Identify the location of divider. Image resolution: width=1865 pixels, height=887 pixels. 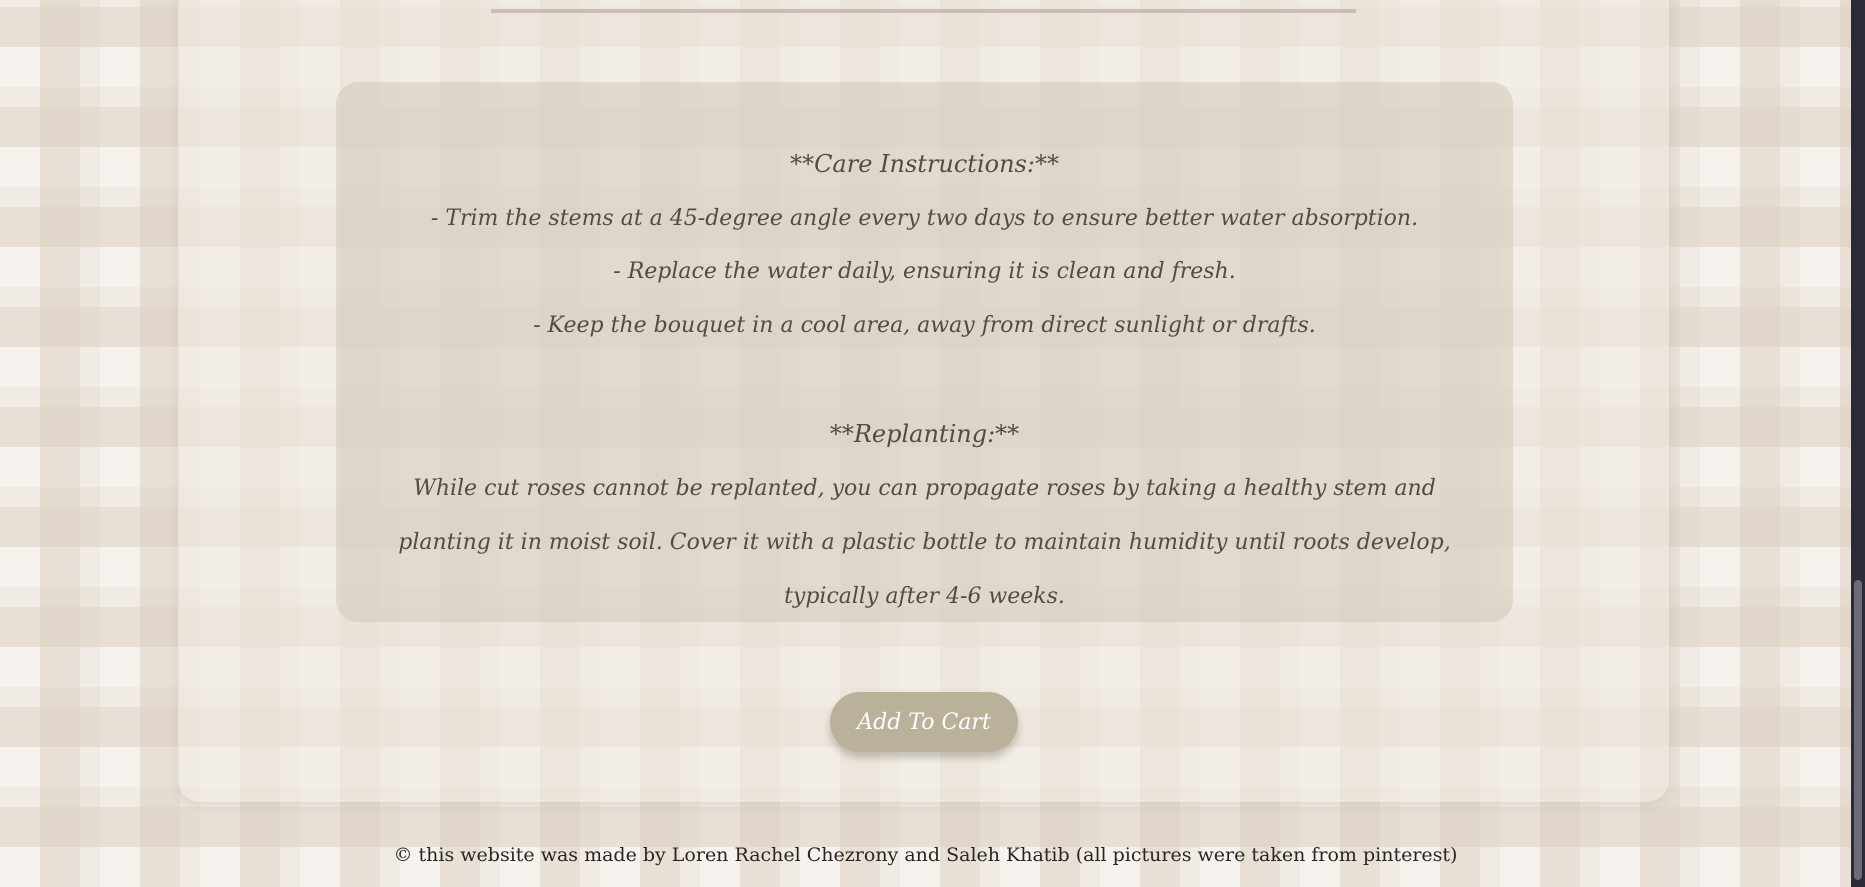
(923, 11).